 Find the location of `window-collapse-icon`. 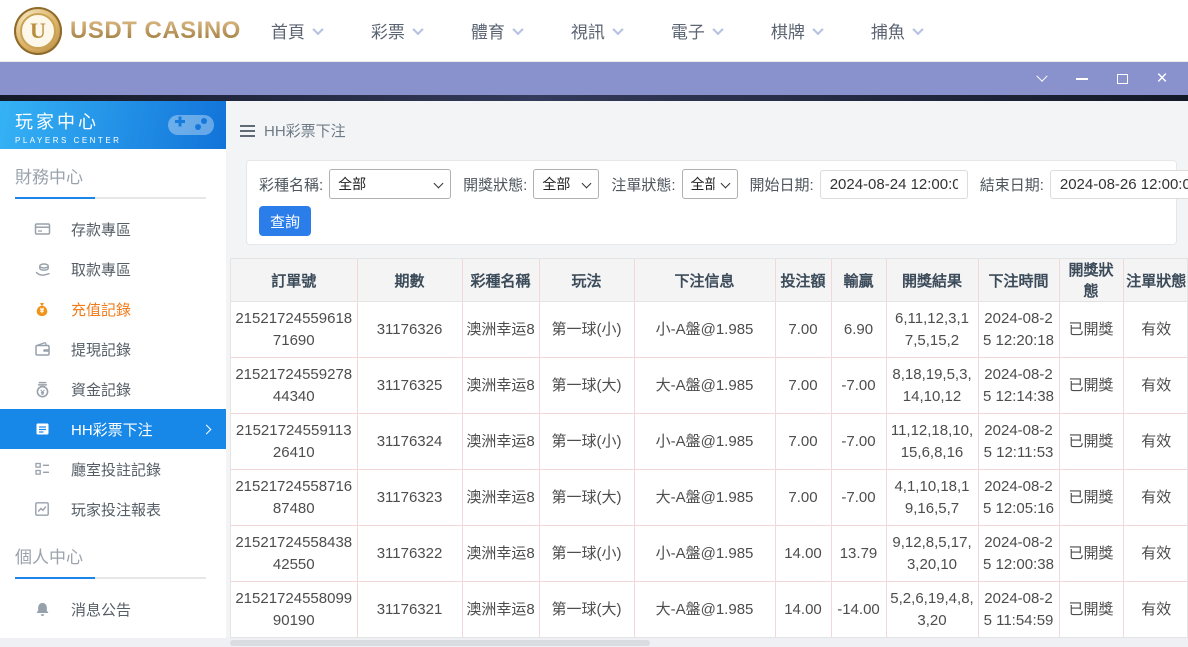

window-collapse-icon is located at coordinates (1042, 78).